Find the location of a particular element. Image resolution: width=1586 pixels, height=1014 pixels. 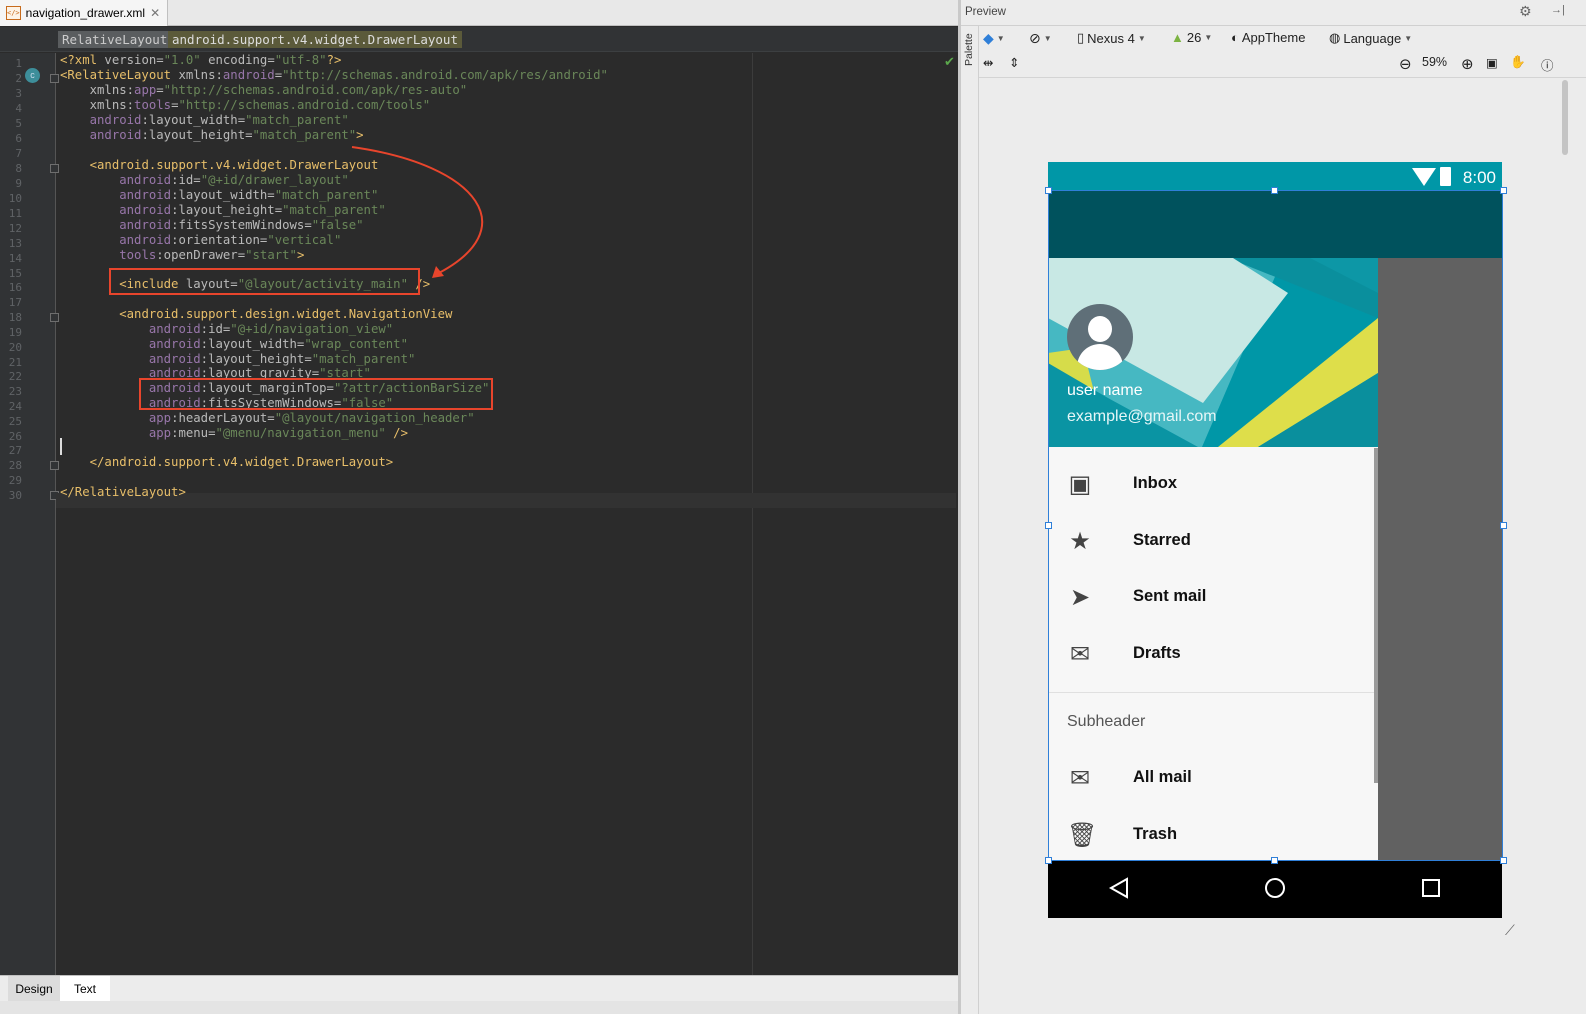

code-line: tools:openDrawer="start"> is located at coordinates (212, 255).